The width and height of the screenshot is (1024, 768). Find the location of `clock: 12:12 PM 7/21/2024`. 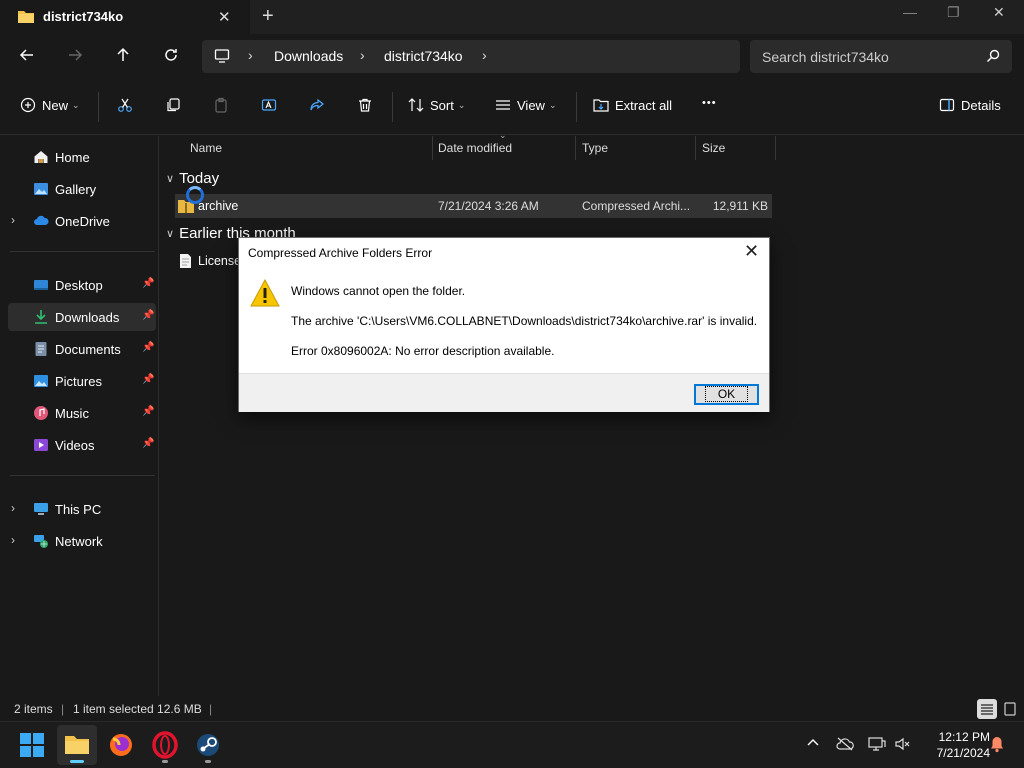

clock: 12:12 PM 7/21/2024 is located at coordinates (954, 745).